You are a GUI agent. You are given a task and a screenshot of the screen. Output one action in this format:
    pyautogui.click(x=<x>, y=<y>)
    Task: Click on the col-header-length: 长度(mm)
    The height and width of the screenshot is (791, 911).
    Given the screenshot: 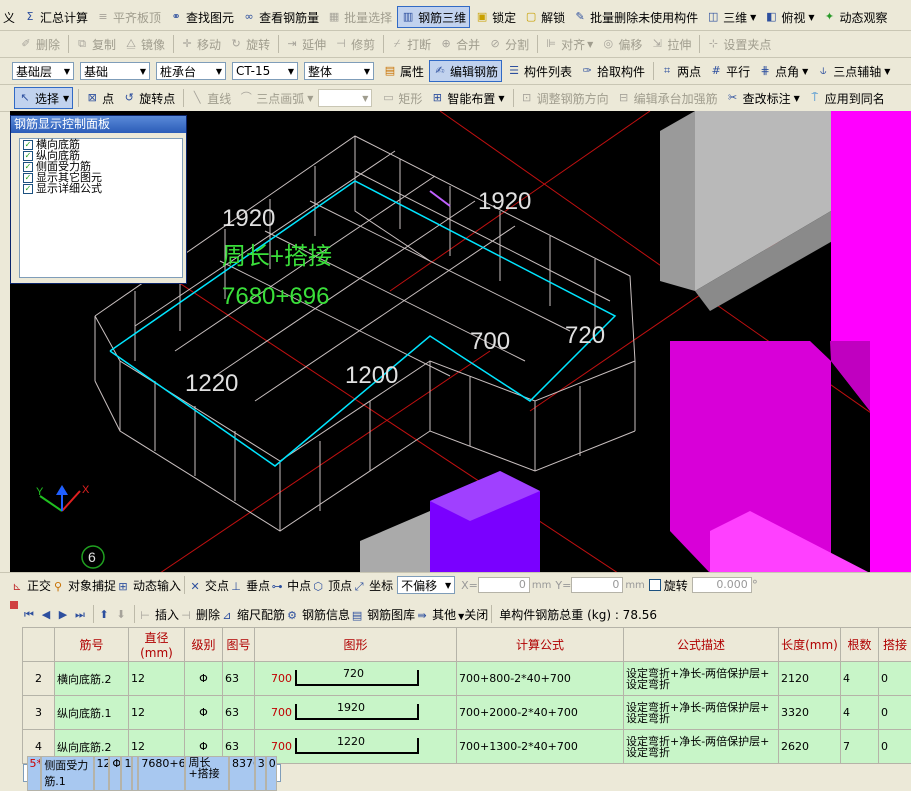 What is the action you would take?
    pyautogui.click(x=810, y=645)
    